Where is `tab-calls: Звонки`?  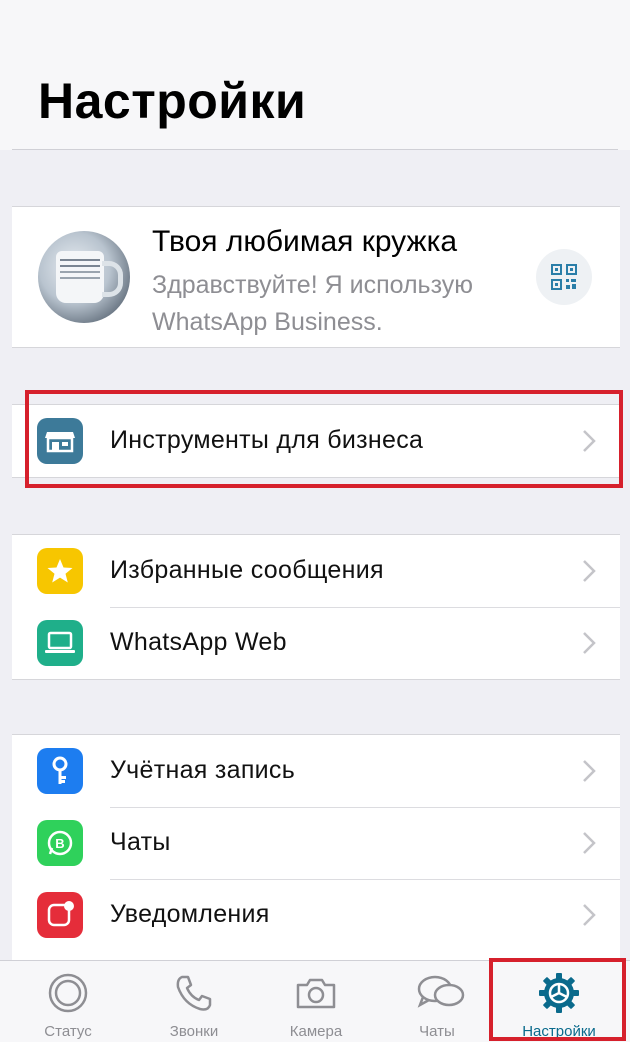
tab-calls: Звонки is located at coordinates (194, 1001).